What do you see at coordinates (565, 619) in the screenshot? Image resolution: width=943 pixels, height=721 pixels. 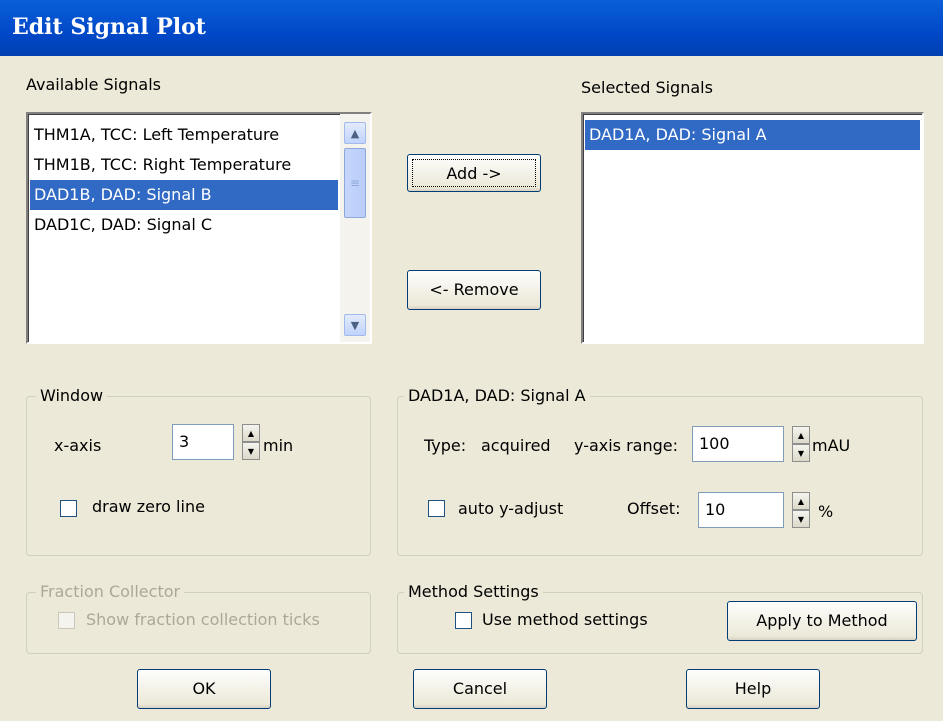 I see `use-method-settings-label: Use method settings` at bounding box center [565, 619].